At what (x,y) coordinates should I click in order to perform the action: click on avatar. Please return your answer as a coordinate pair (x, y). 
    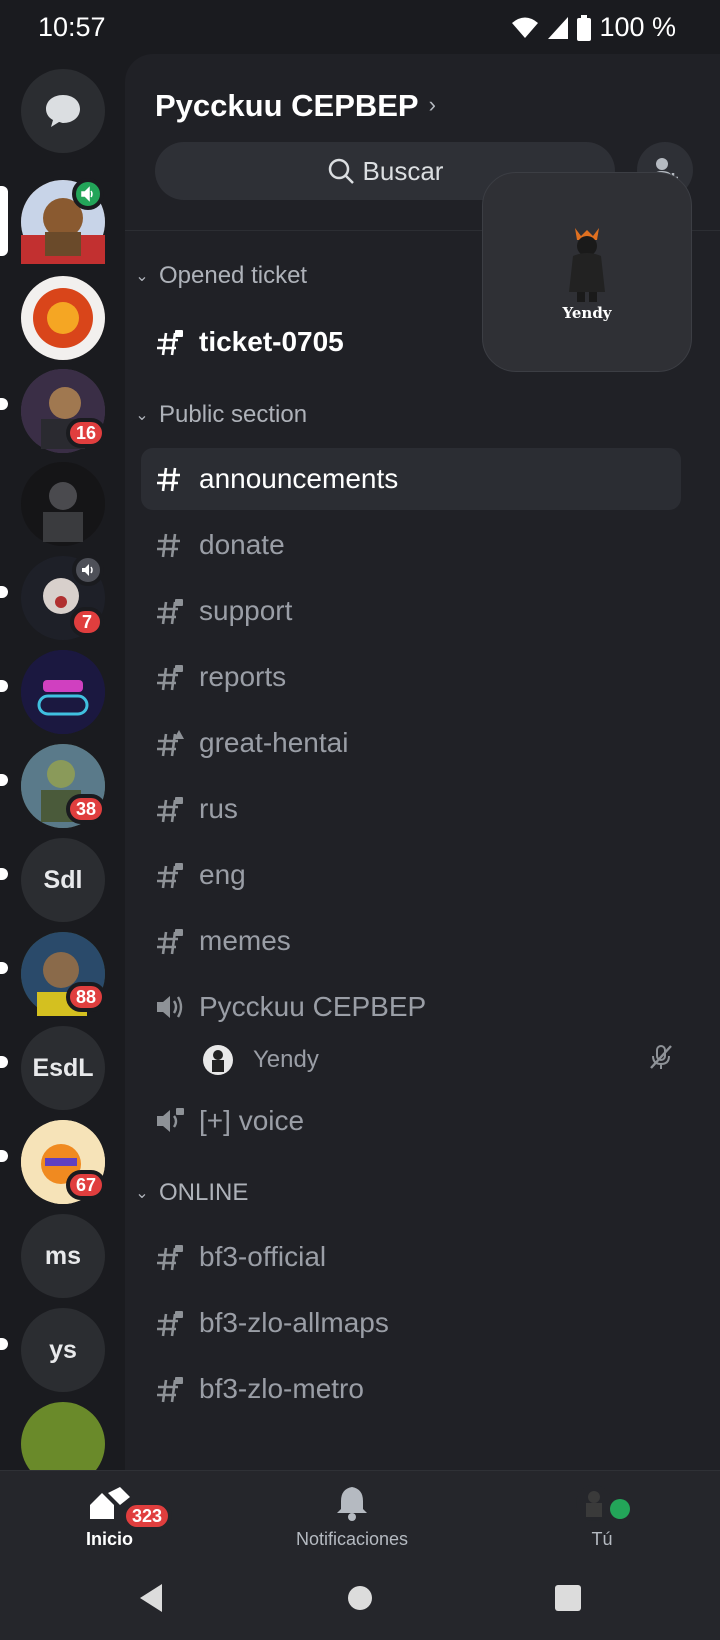
    Looking at the image, I should click on (218, 1060).